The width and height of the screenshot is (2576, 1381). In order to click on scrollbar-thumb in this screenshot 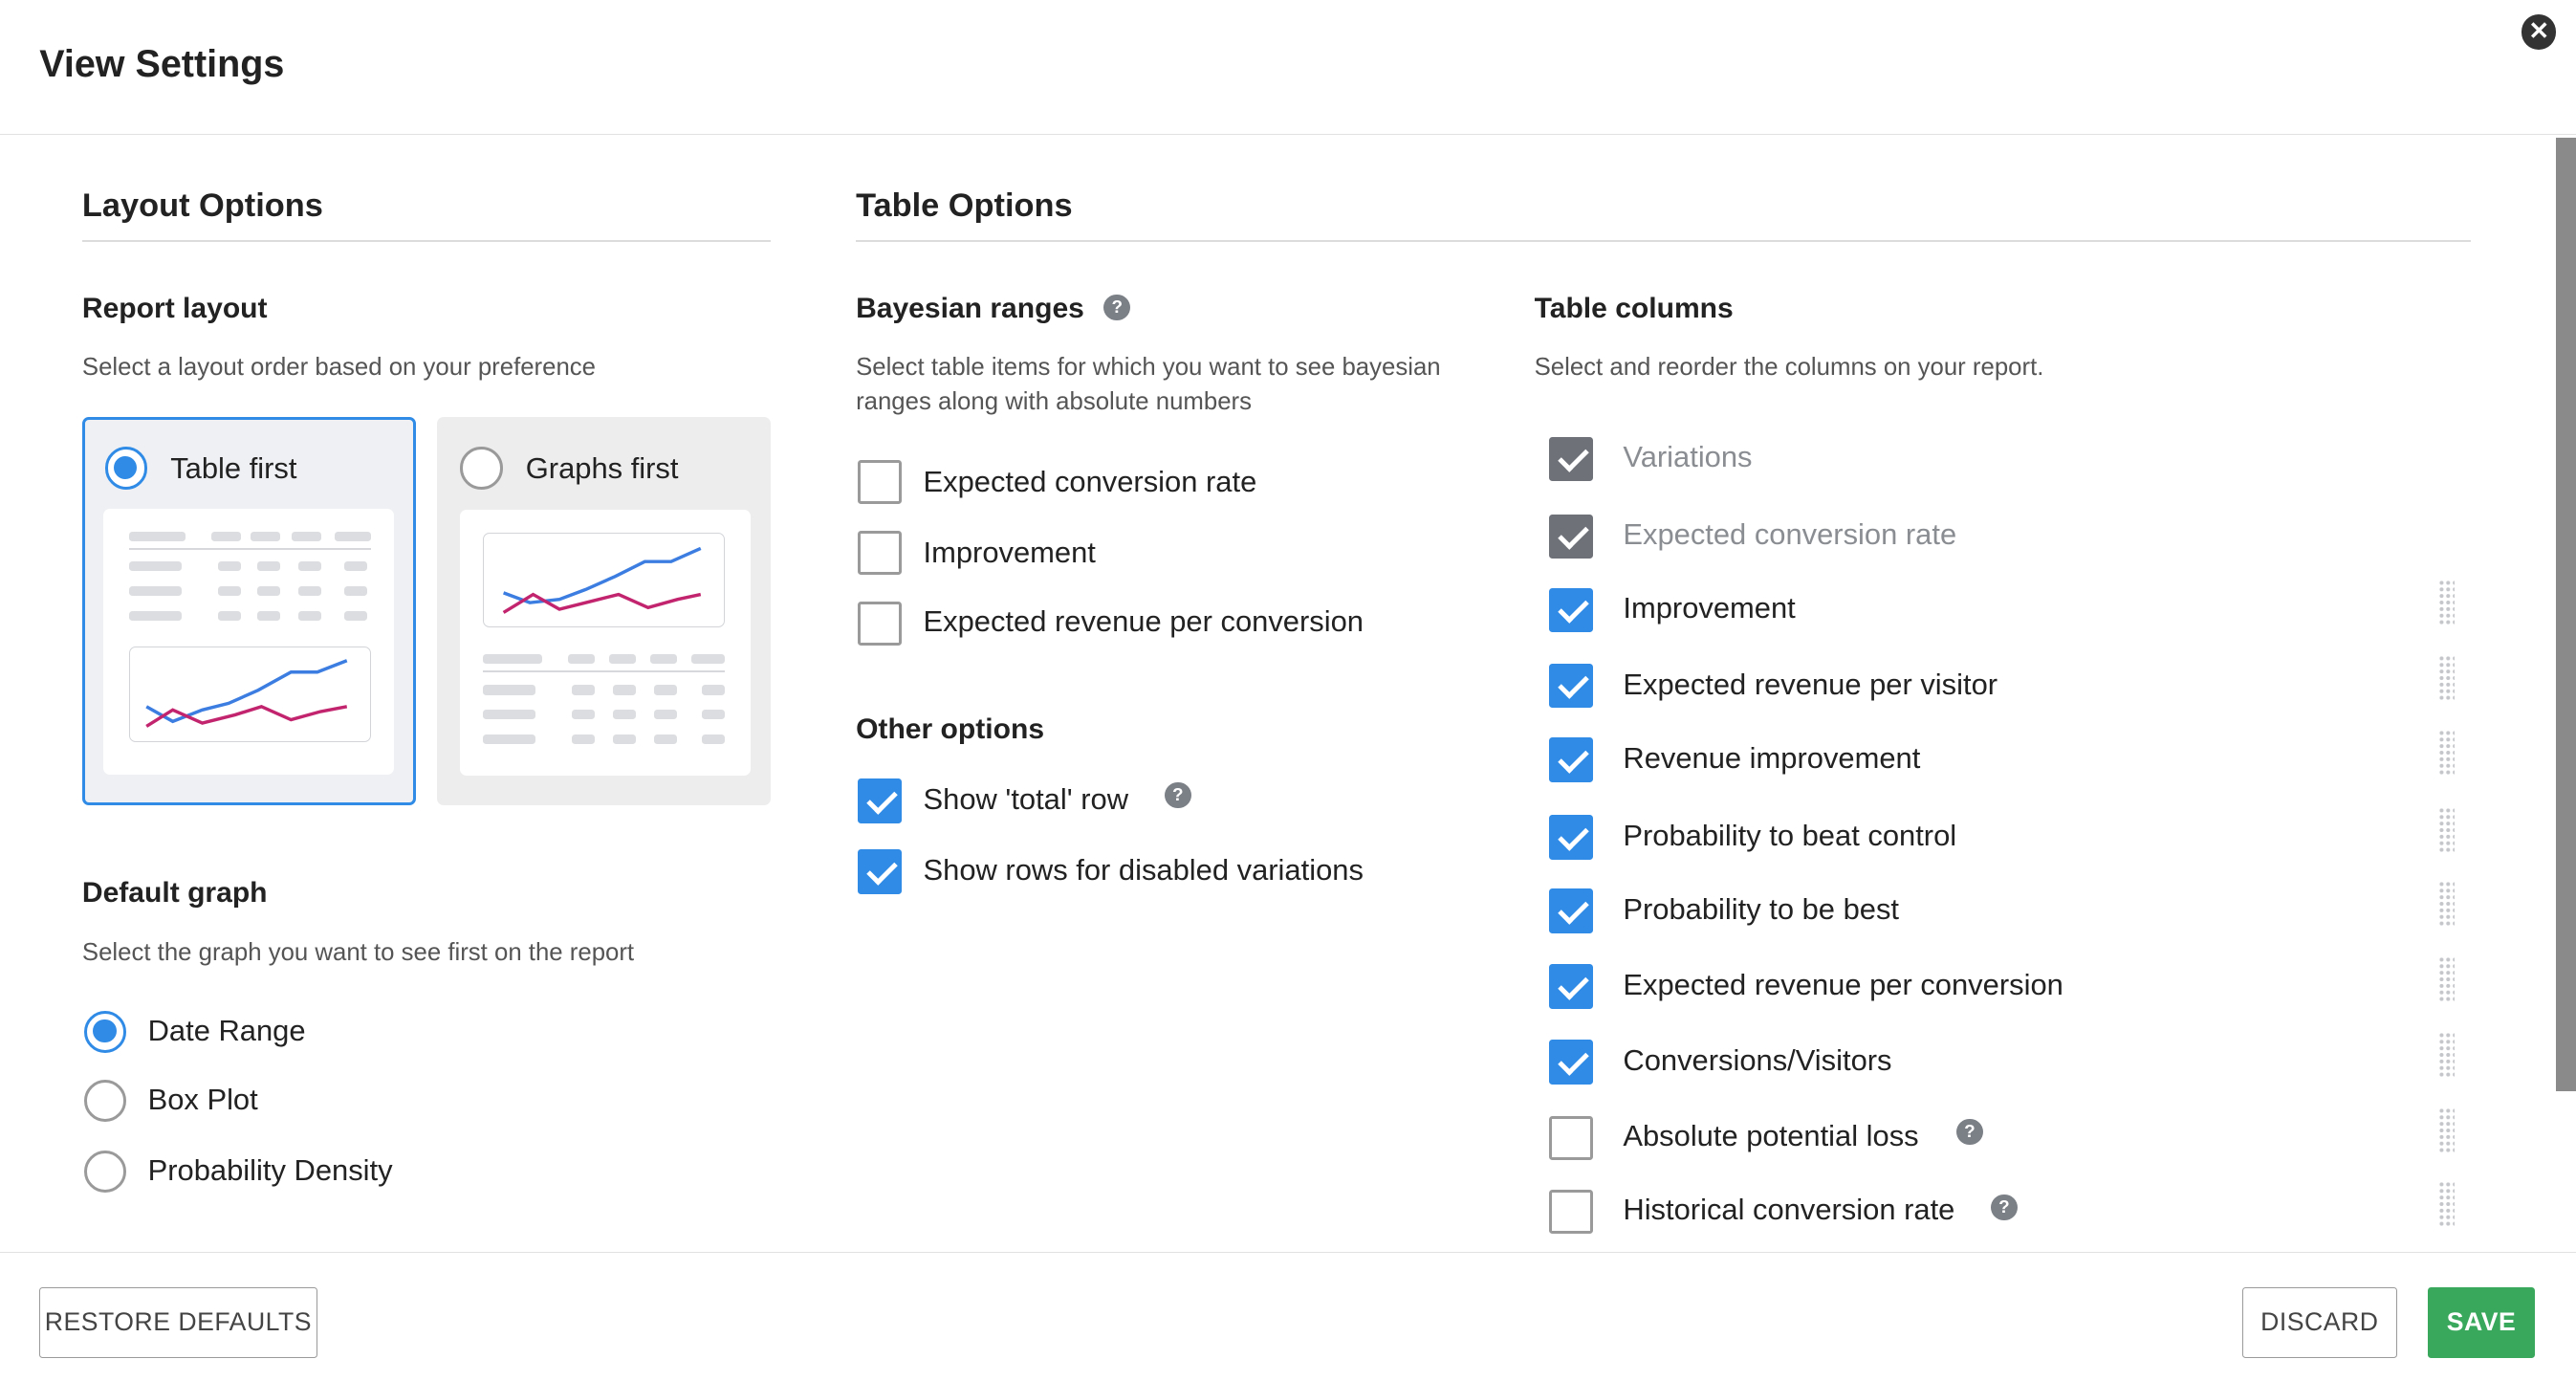, I will do `click(2566, 614)`.